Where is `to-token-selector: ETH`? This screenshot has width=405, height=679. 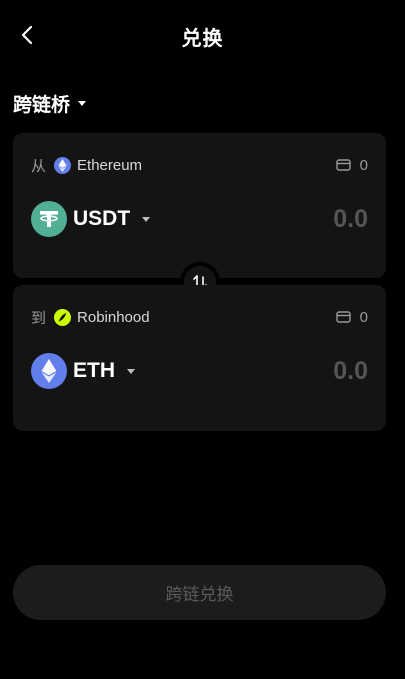
to-token-selector: ETH is located at coordinates (83, 371).